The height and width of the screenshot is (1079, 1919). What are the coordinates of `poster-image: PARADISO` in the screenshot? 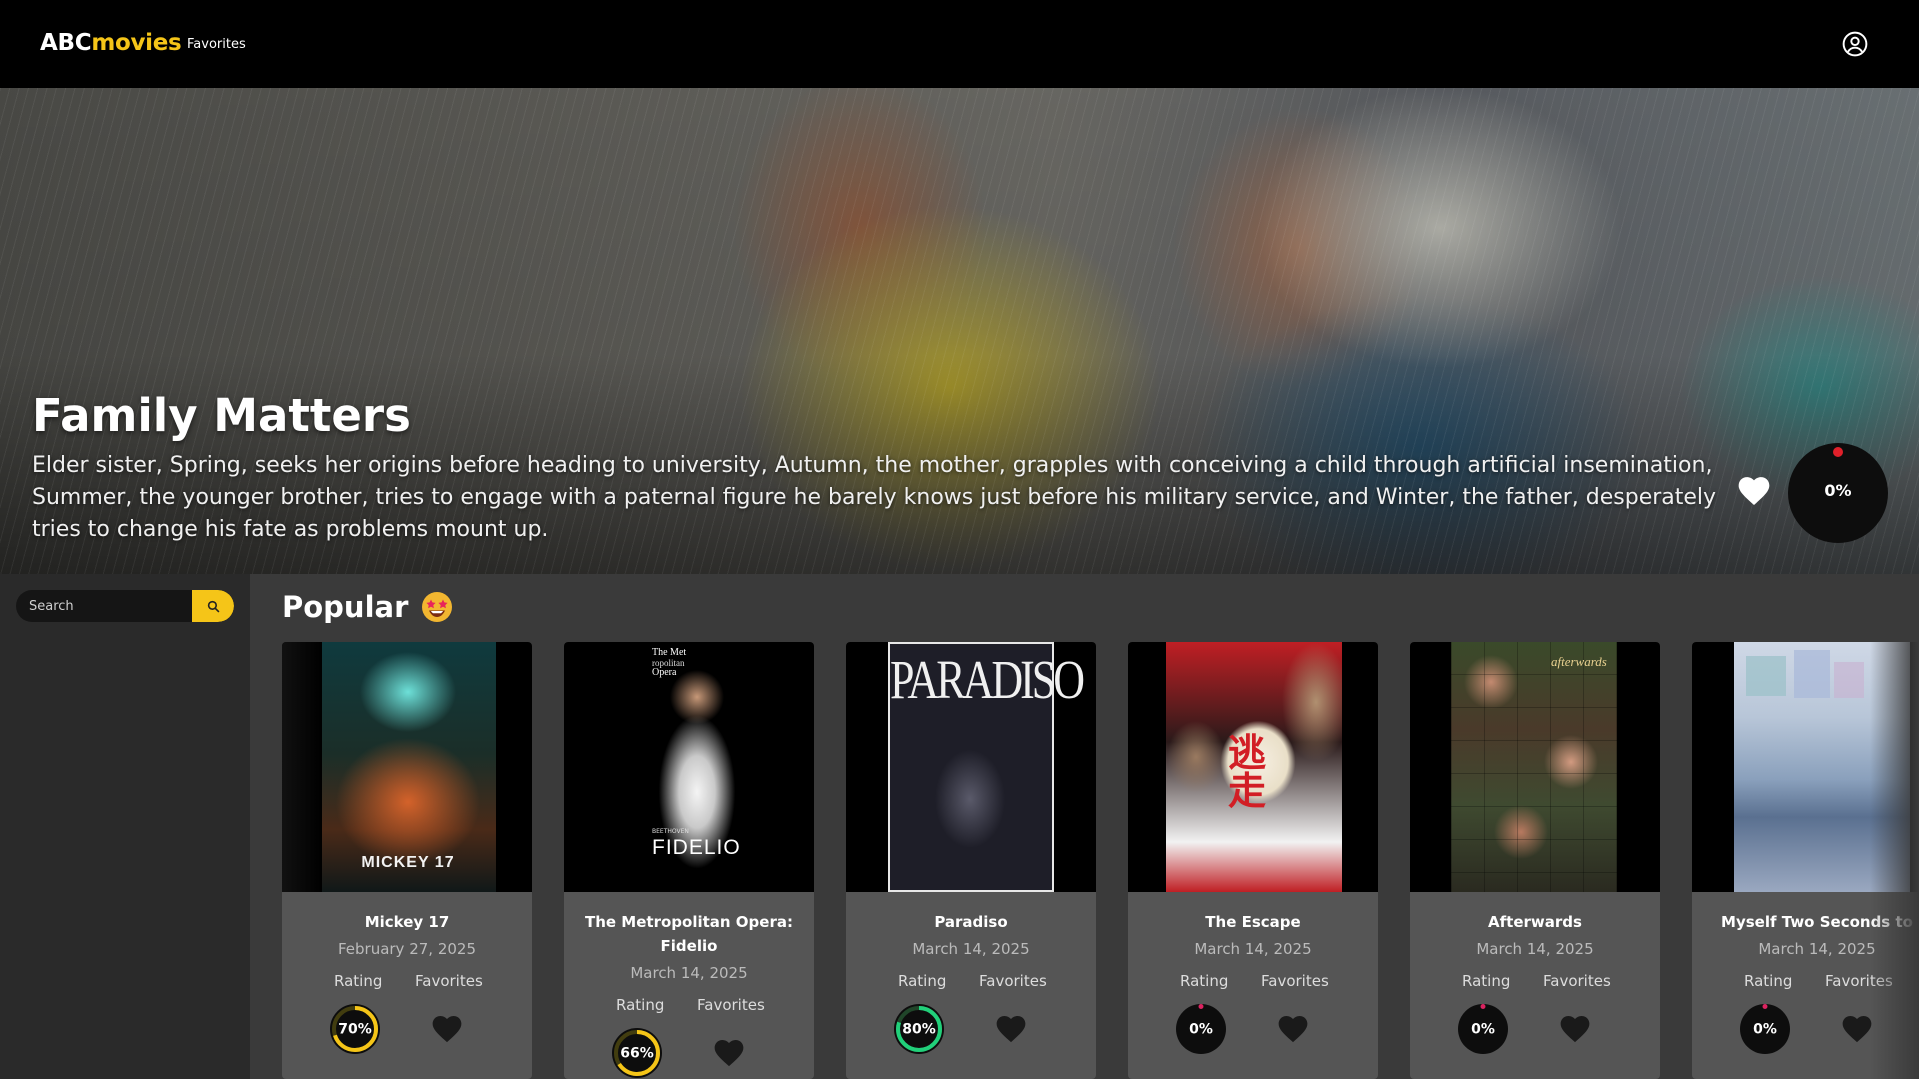 It's located at (986, 767).